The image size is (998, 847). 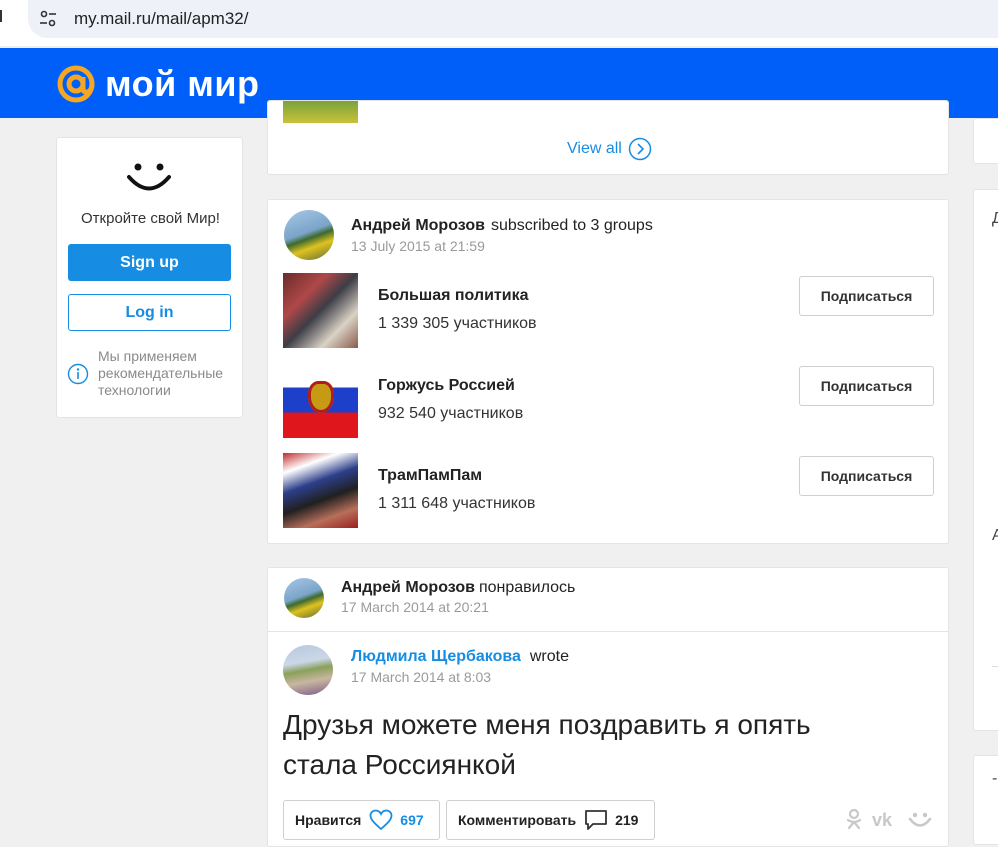 I want to click on comment-button: Комментировать 219, so click(x=550, y=820).